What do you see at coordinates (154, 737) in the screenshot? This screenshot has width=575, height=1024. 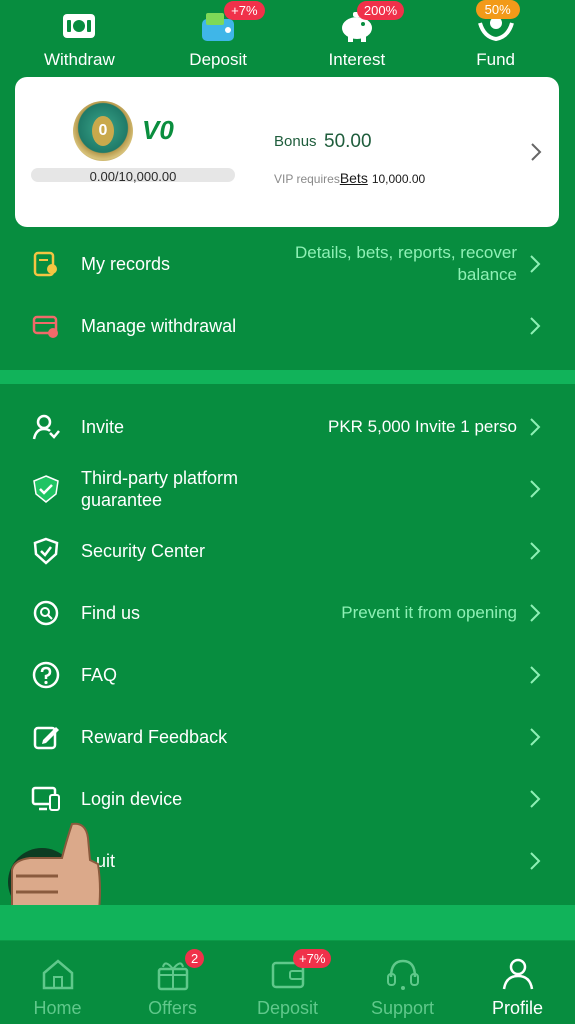 I see `reward-feedback-label: Reward Feedback` at bounding box center [154, 737].